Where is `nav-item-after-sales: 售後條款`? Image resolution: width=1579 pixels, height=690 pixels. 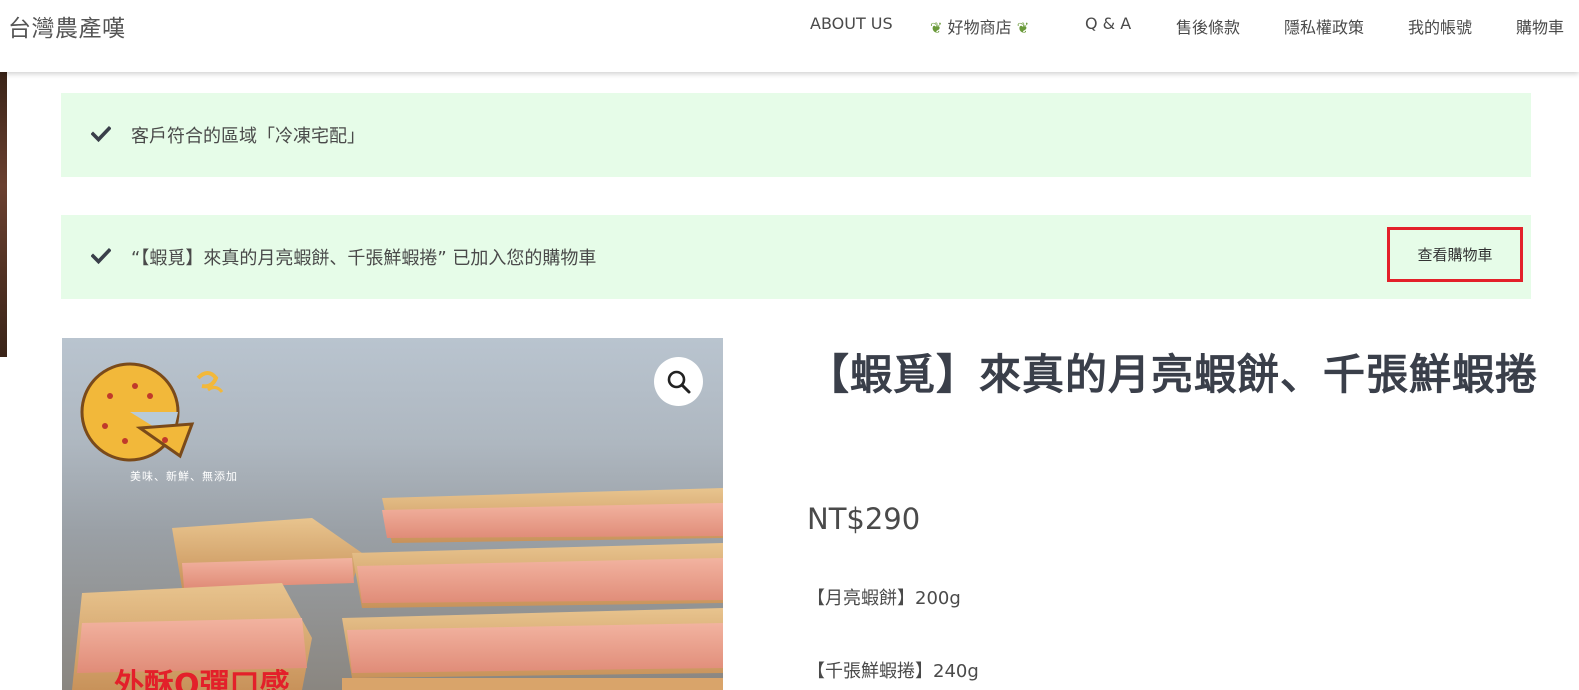 nav-item-after-sales: 售後條款 is located at coordinates (1208, 26).